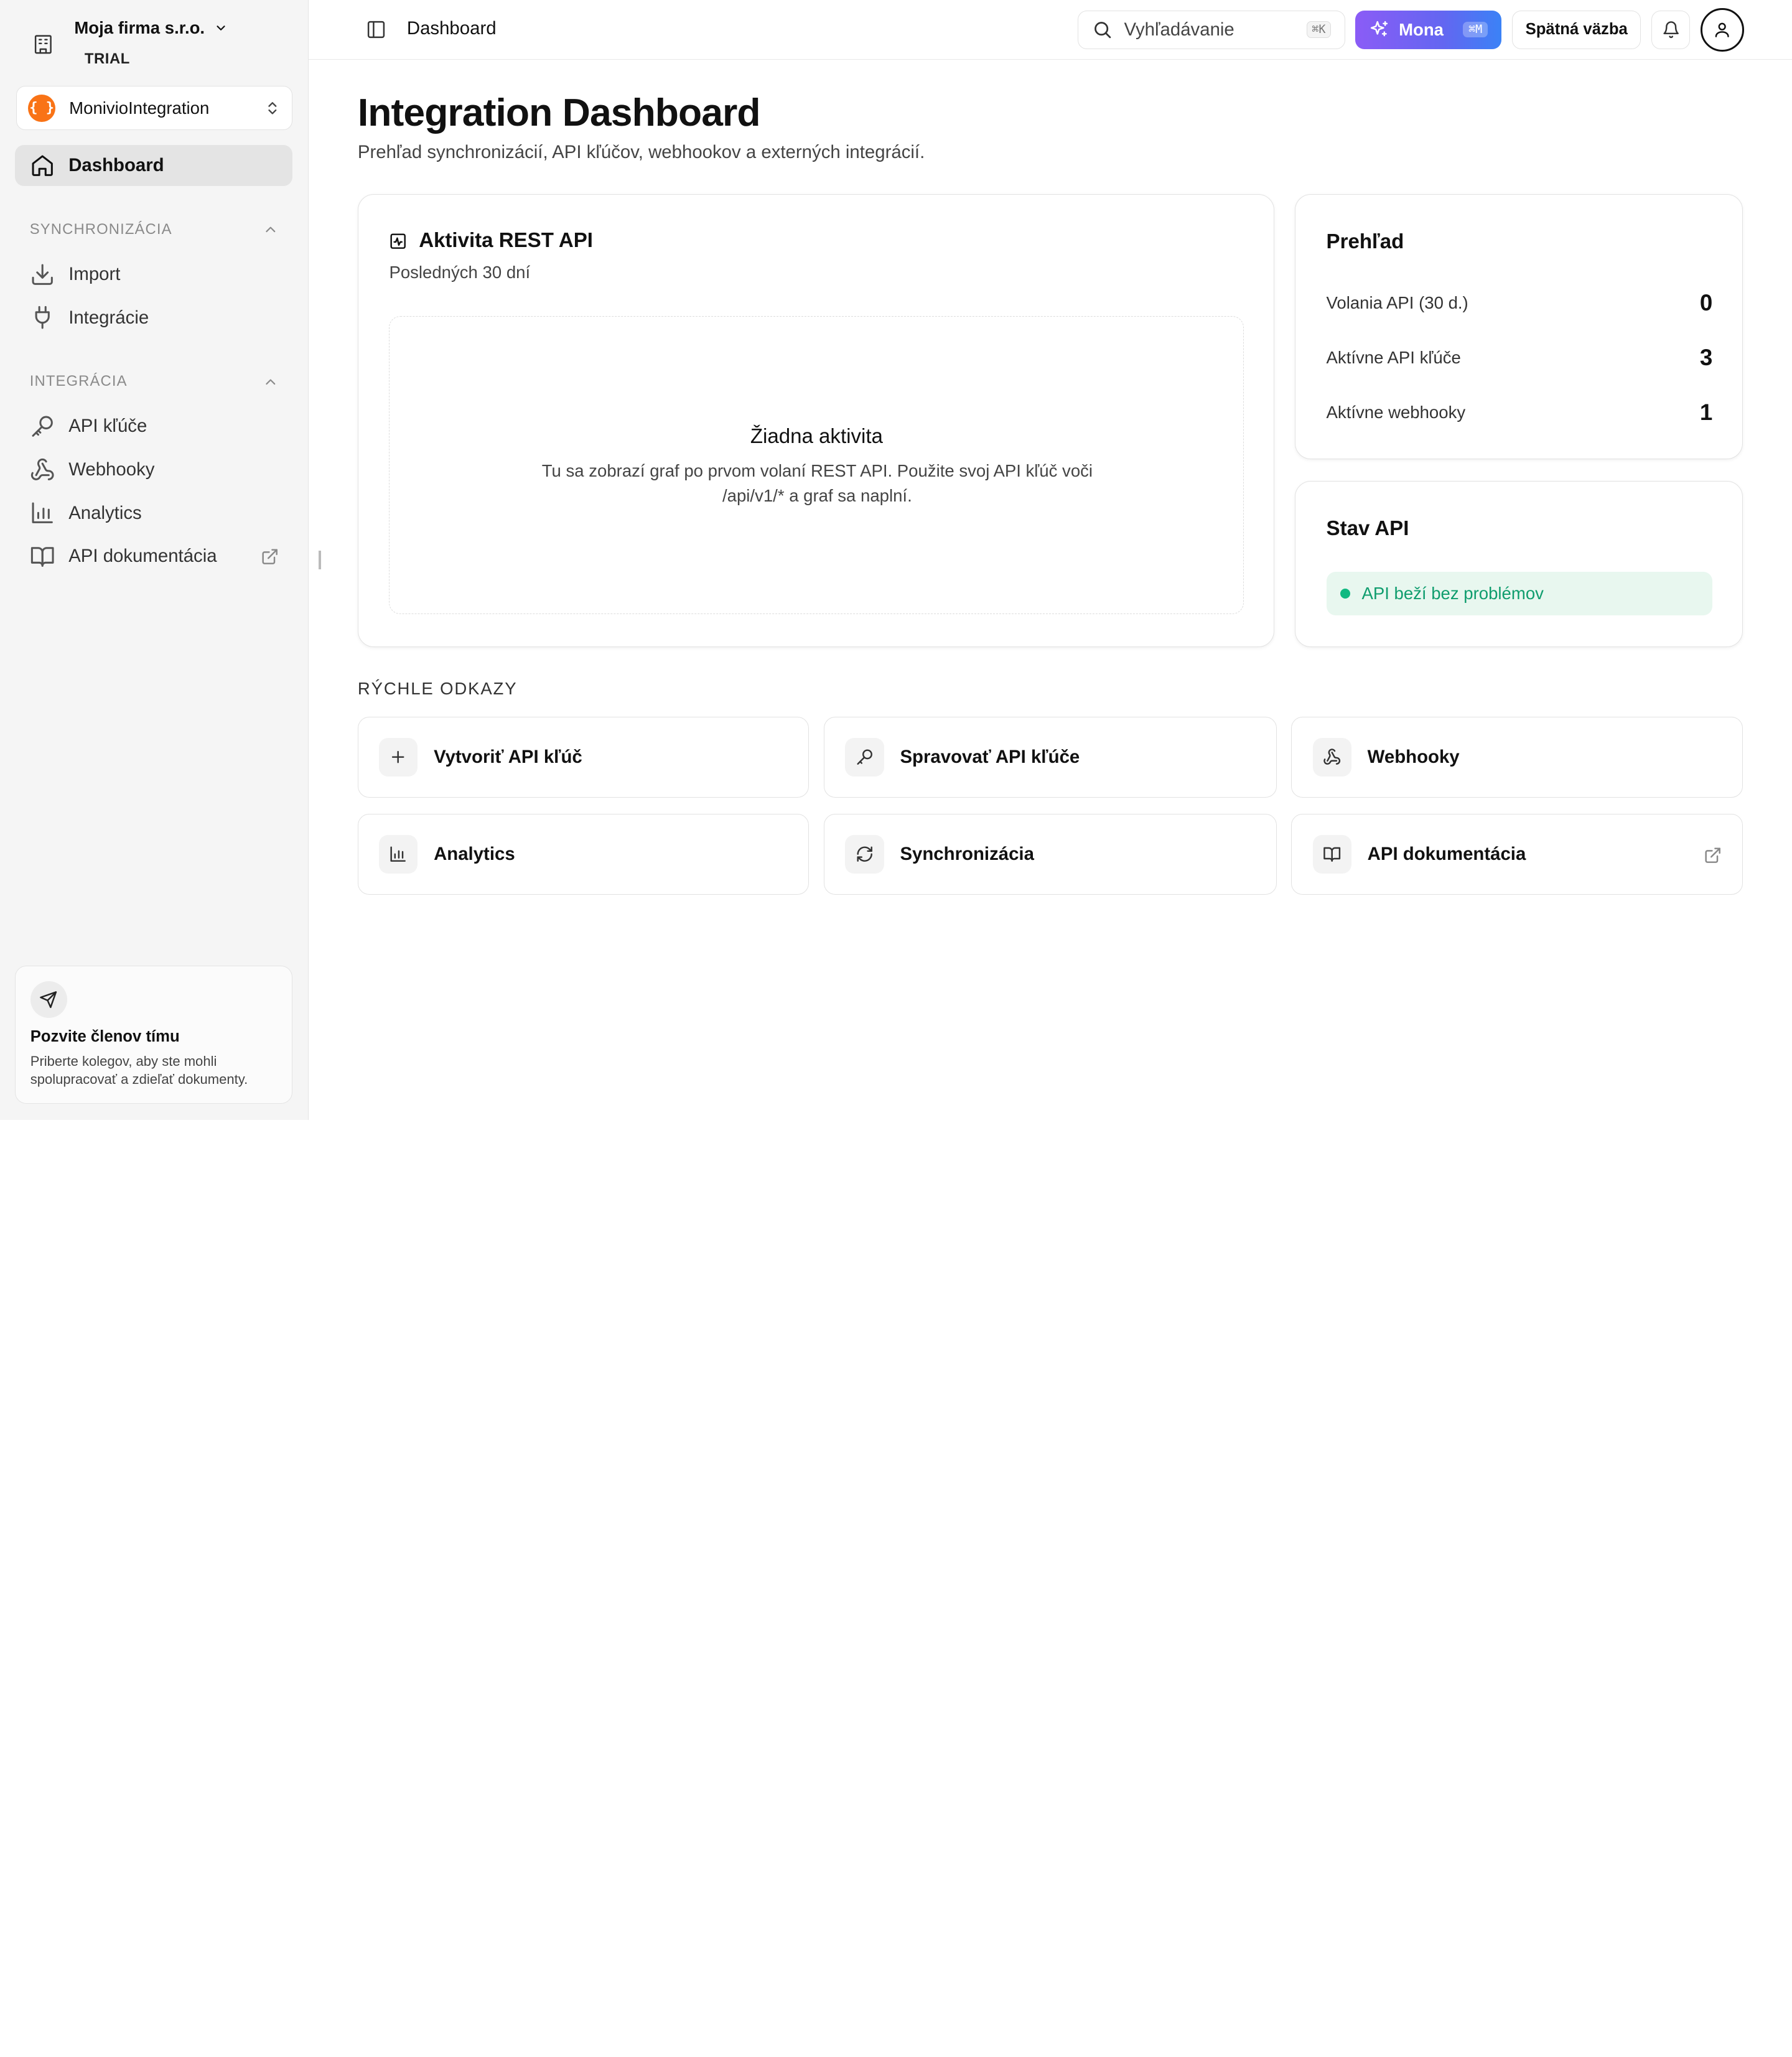  I want to click on sidebar-item-api-docs: API dokumentácia, so click(153, 556).